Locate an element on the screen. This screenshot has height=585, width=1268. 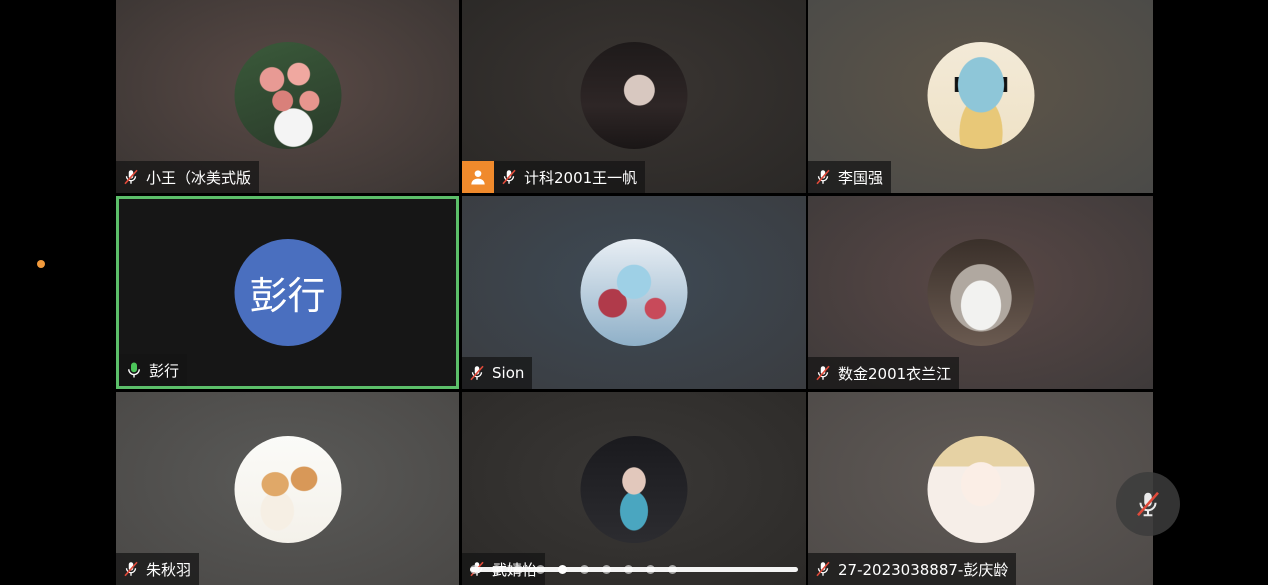
participant-name-tag: 彭行 is located at coordinates (153, 370).